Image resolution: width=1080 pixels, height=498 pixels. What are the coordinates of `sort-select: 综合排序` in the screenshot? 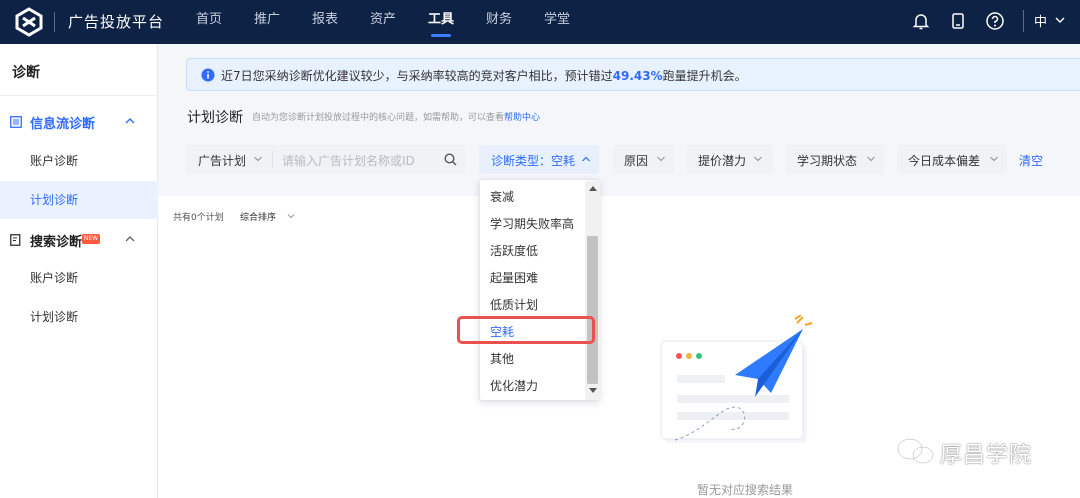 It's located at (258, 216).